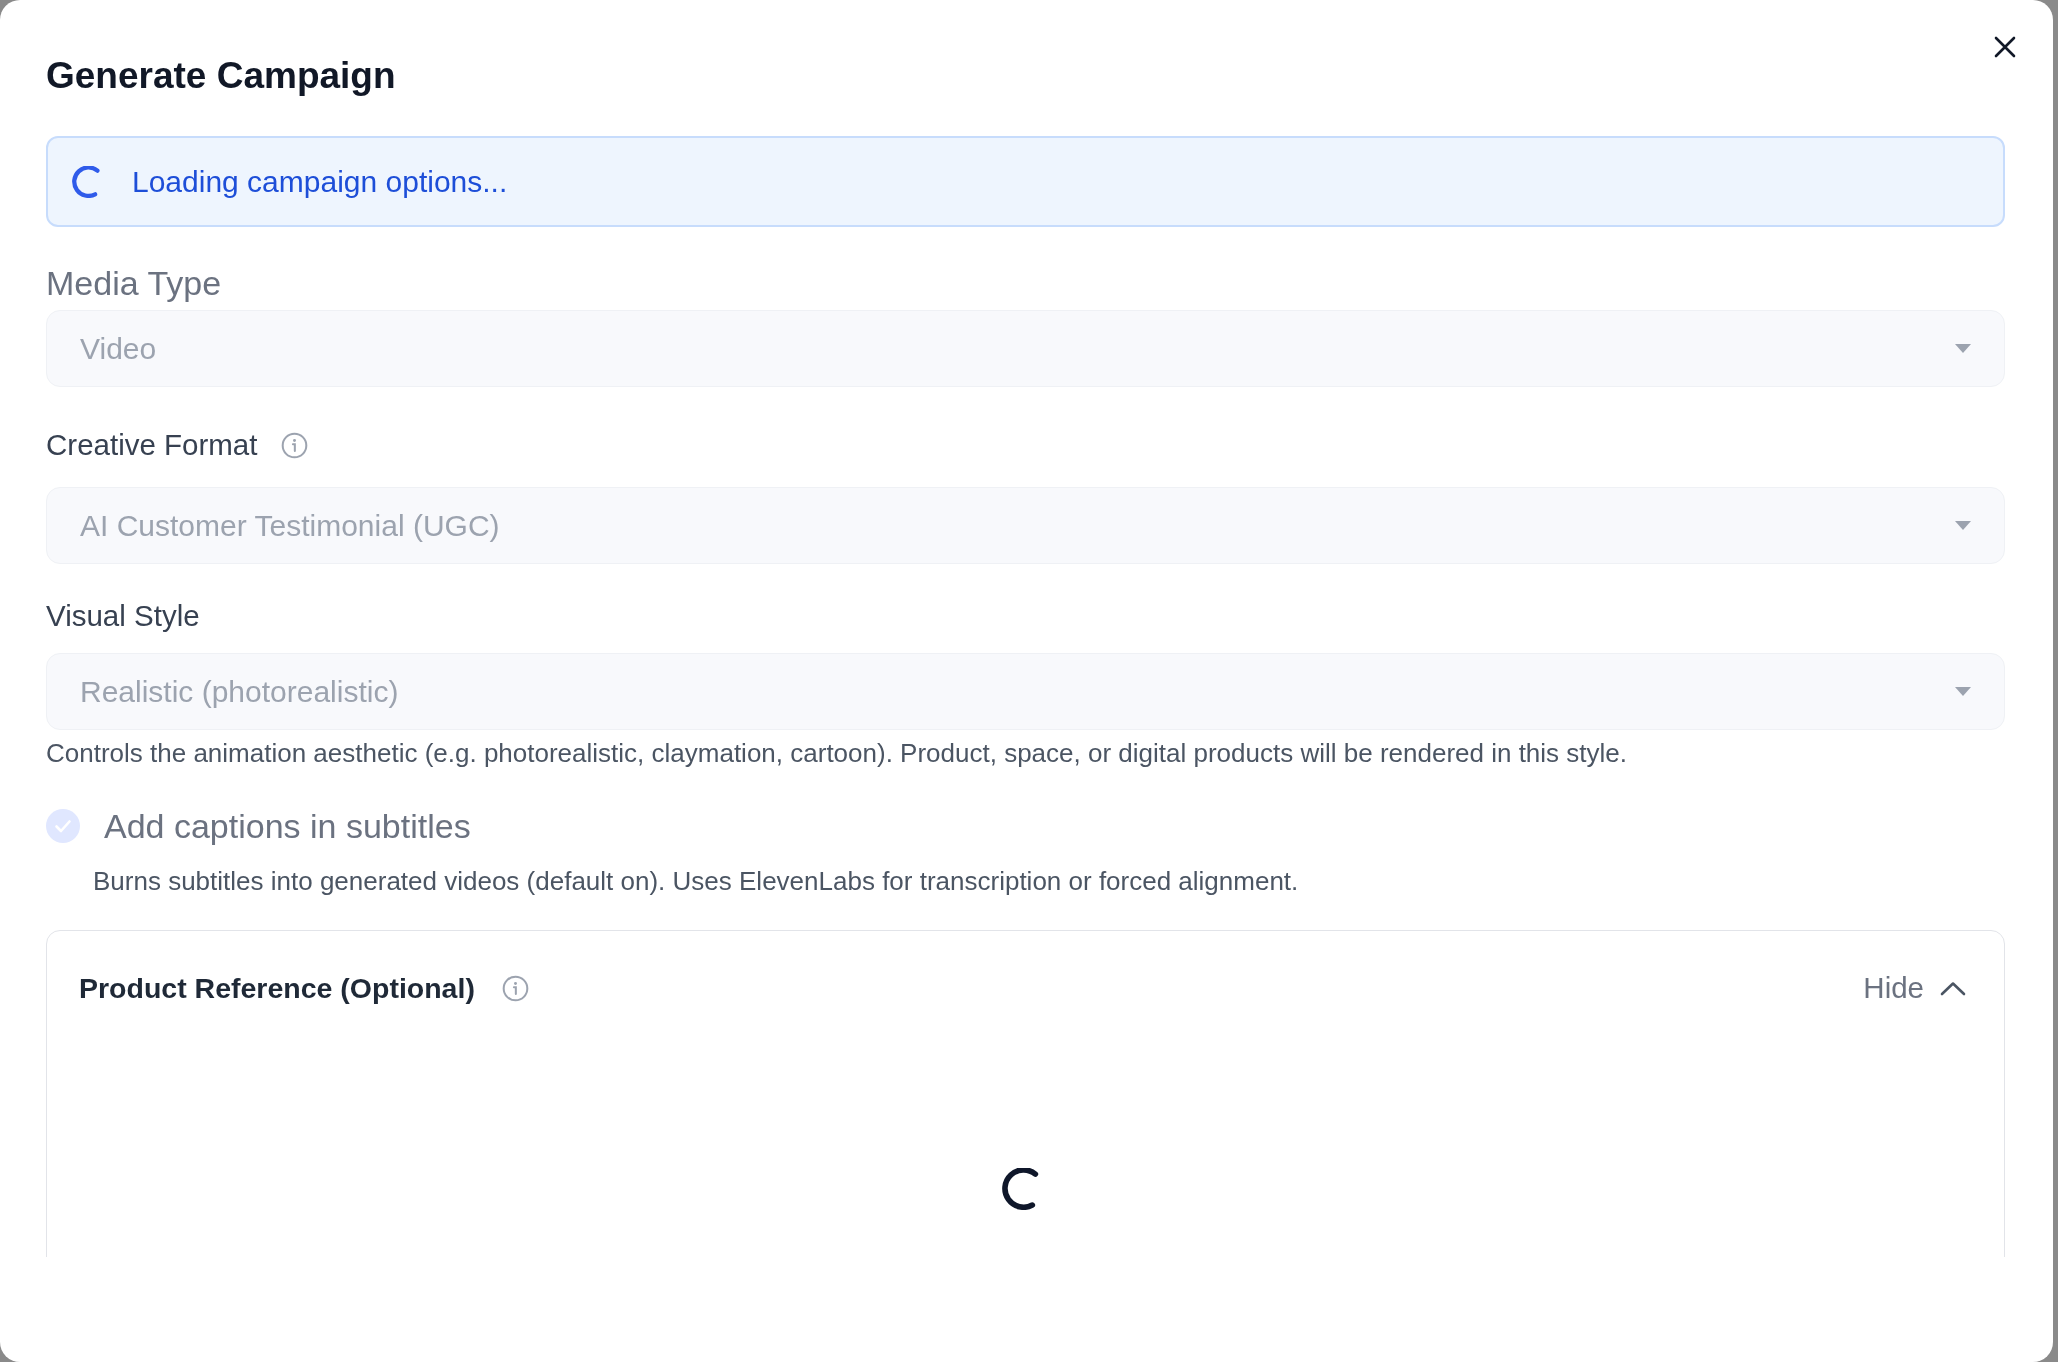  I want to click on info-icon, so click(515, 988).